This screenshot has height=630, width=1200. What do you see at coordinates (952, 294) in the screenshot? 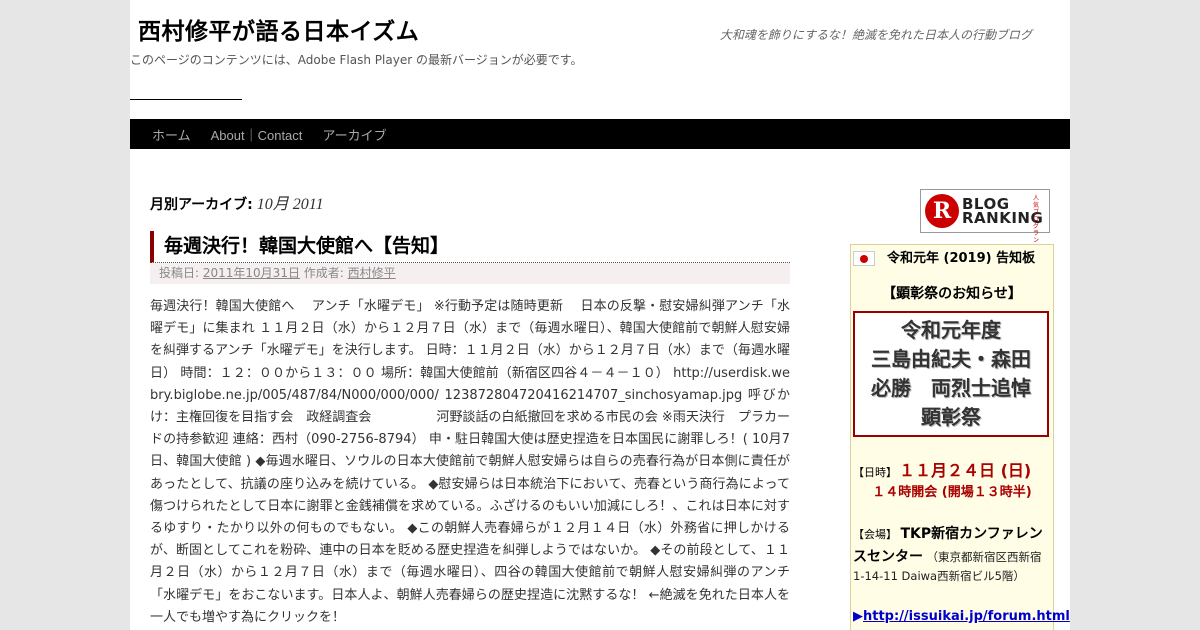
I see `notice-subheading: 【顕彰祭のお知らせ】` at bounding box center [952, 294].